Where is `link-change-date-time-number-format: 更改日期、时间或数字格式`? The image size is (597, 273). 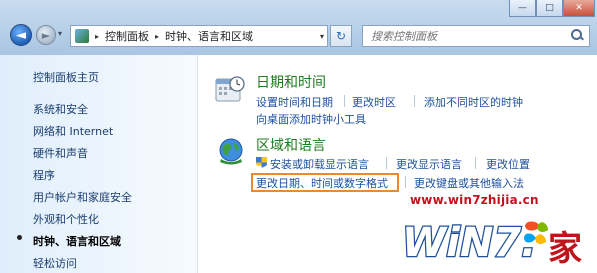
link-change-date-time-number-format: 更改日期、时间或数字格式 is located at coordinates (322, 183).